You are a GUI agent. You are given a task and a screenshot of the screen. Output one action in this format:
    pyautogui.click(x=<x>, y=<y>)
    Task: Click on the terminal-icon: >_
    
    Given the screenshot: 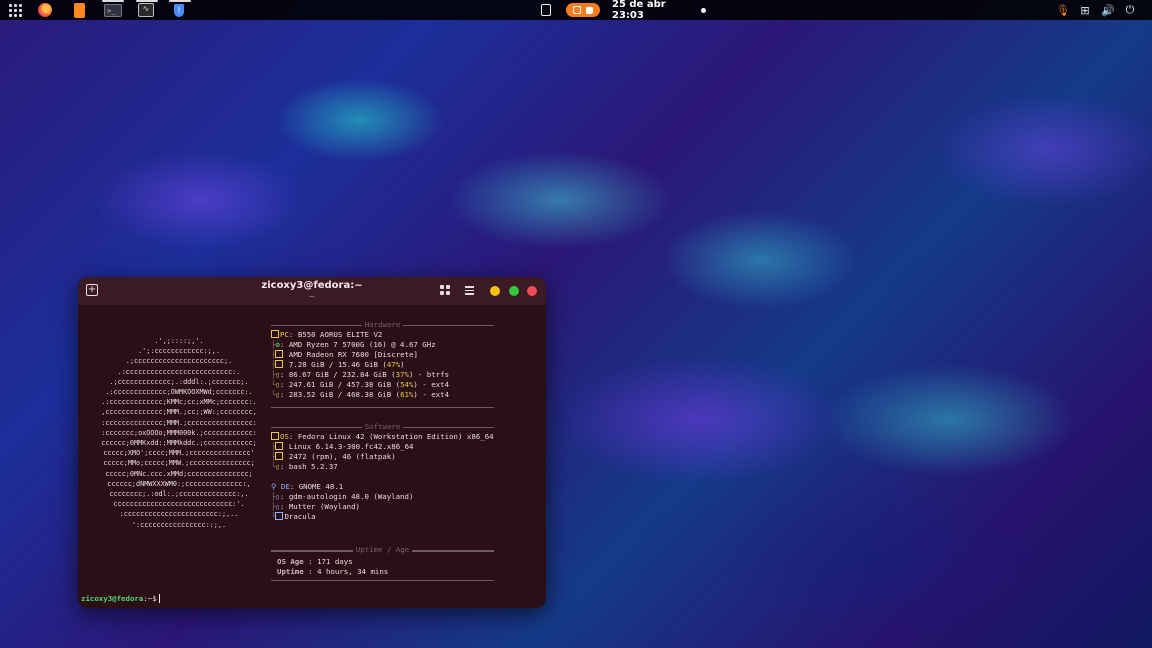 What is the action you would take?
    pyautogui.click(x=113, y=10)
    